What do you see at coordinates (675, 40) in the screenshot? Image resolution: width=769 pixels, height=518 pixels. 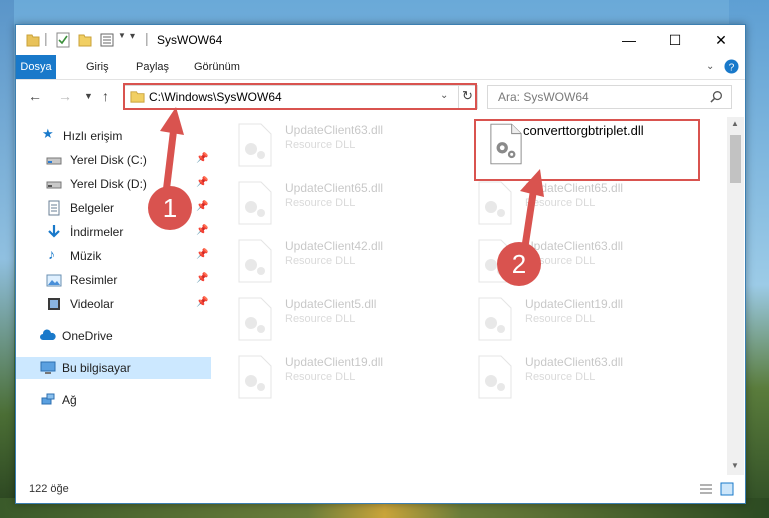 I see `maximize-button: ☐` at bounding box center [675, 40].